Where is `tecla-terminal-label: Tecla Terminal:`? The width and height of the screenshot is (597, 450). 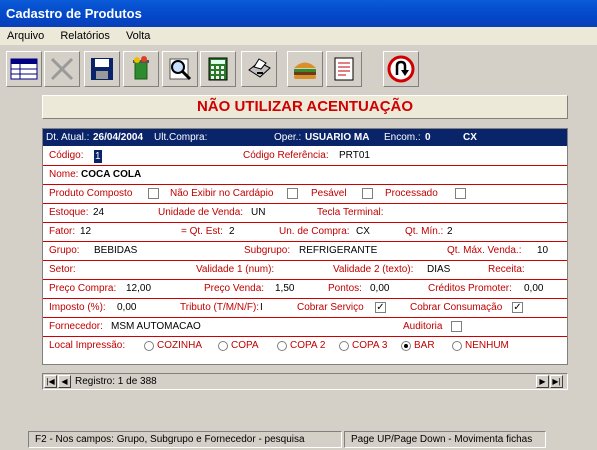 tecla-terminal-label: Tecla Terminal: is located at coordinates (350, 212).